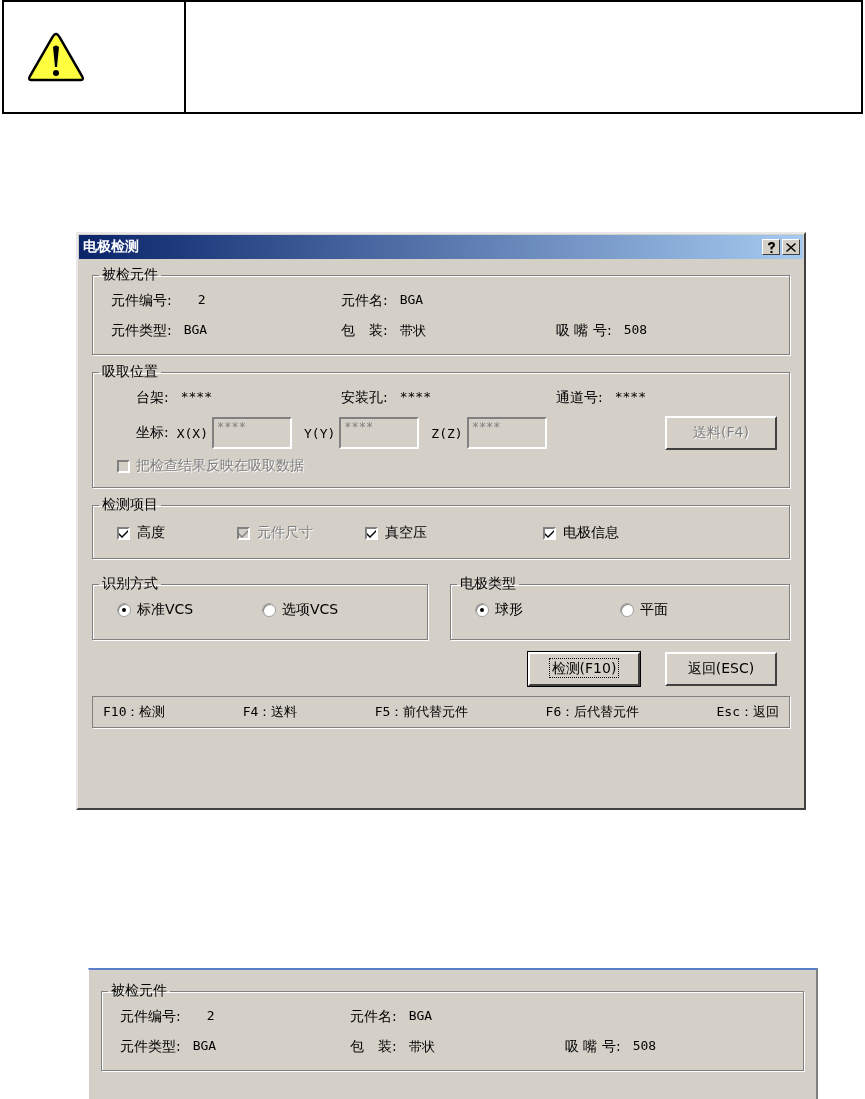 The width and height of the screenshot is (865, 1099). What do you see at coordinates (192, 433) in the screenshot?
I see `axis-label: X(X)` at bounding box center [192, 433].